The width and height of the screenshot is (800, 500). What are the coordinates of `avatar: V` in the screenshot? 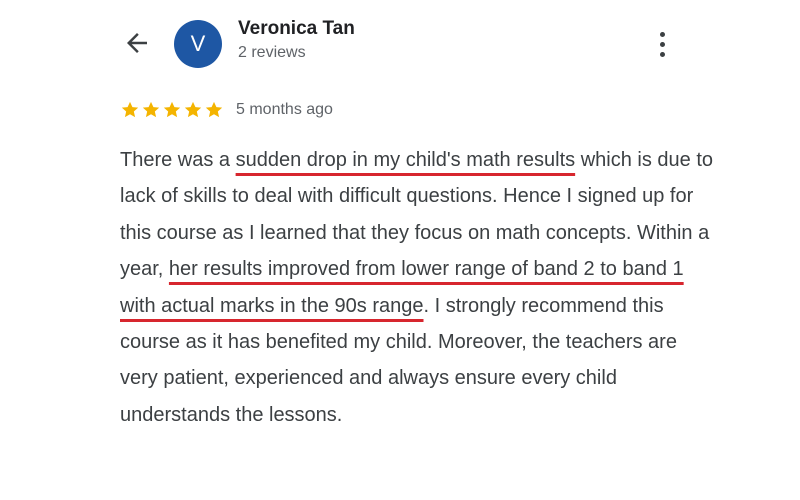 It's located at (198, 44).